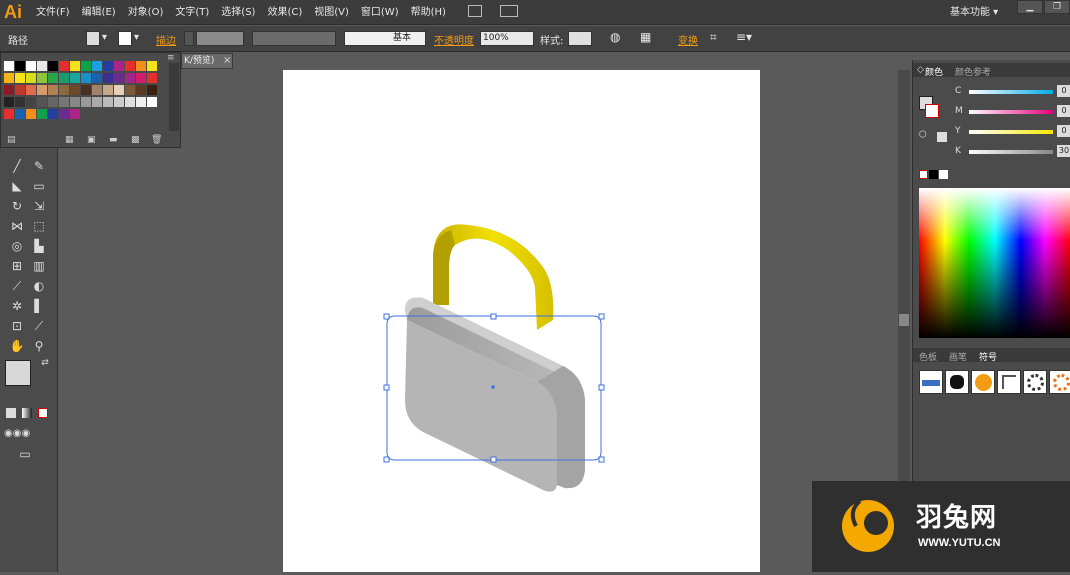 The width and height of the screenshot is (1070, 575). What do you see at coordinates (1009, 382) in the screenshot?
I see `symbol-corner-frame` at bounding box center [1009, 382].